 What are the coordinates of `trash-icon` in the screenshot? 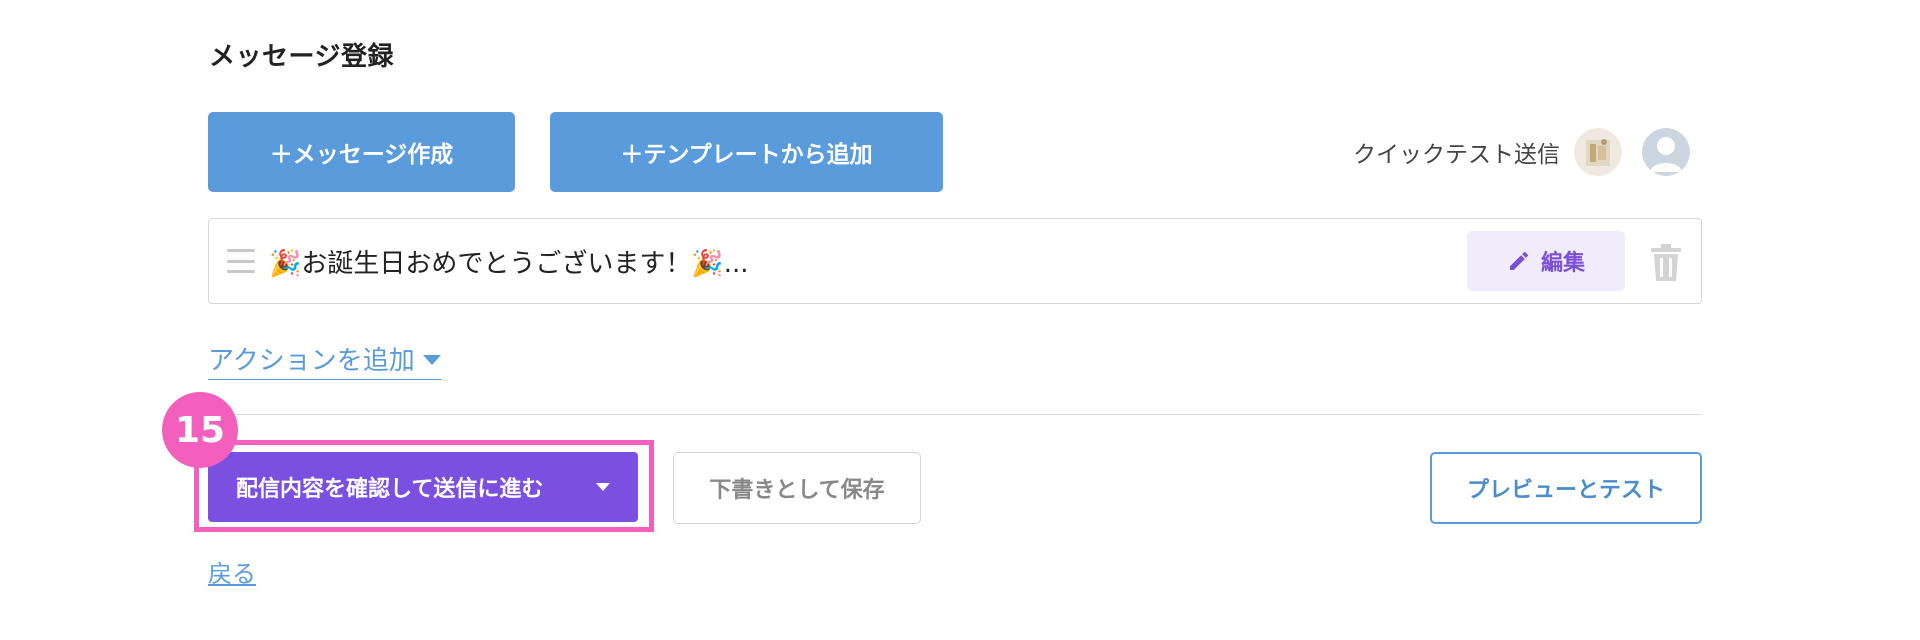 It's located at (1666, 263).